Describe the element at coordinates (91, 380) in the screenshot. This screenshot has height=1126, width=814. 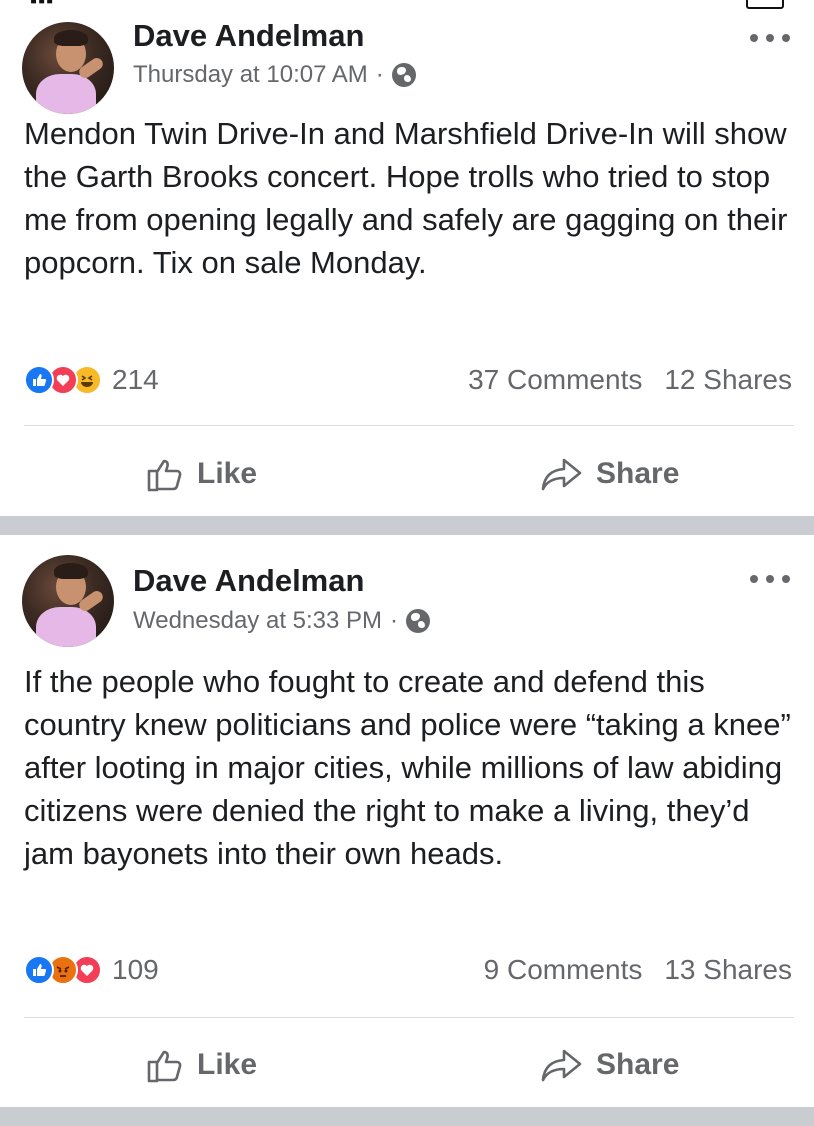
I see `reactions-summary: 214` at that location.